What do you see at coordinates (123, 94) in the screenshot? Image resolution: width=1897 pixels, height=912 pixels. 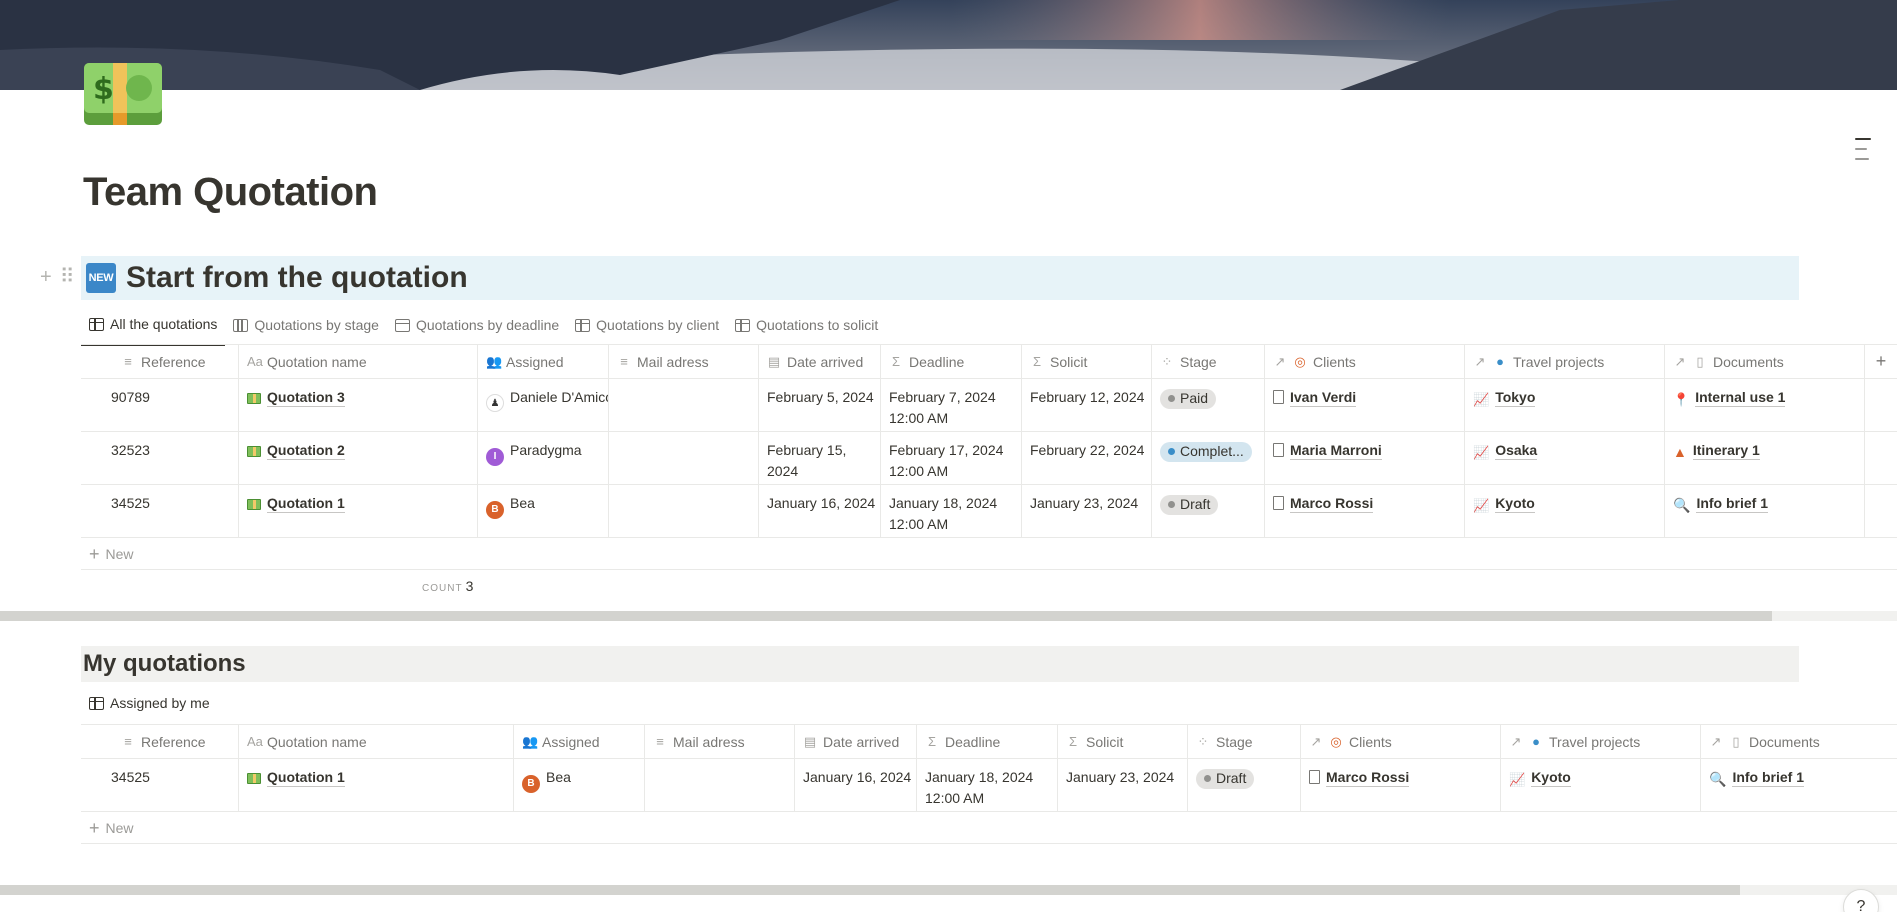 I see `money-banknote-icon: $` at bounding box center [123, 94].